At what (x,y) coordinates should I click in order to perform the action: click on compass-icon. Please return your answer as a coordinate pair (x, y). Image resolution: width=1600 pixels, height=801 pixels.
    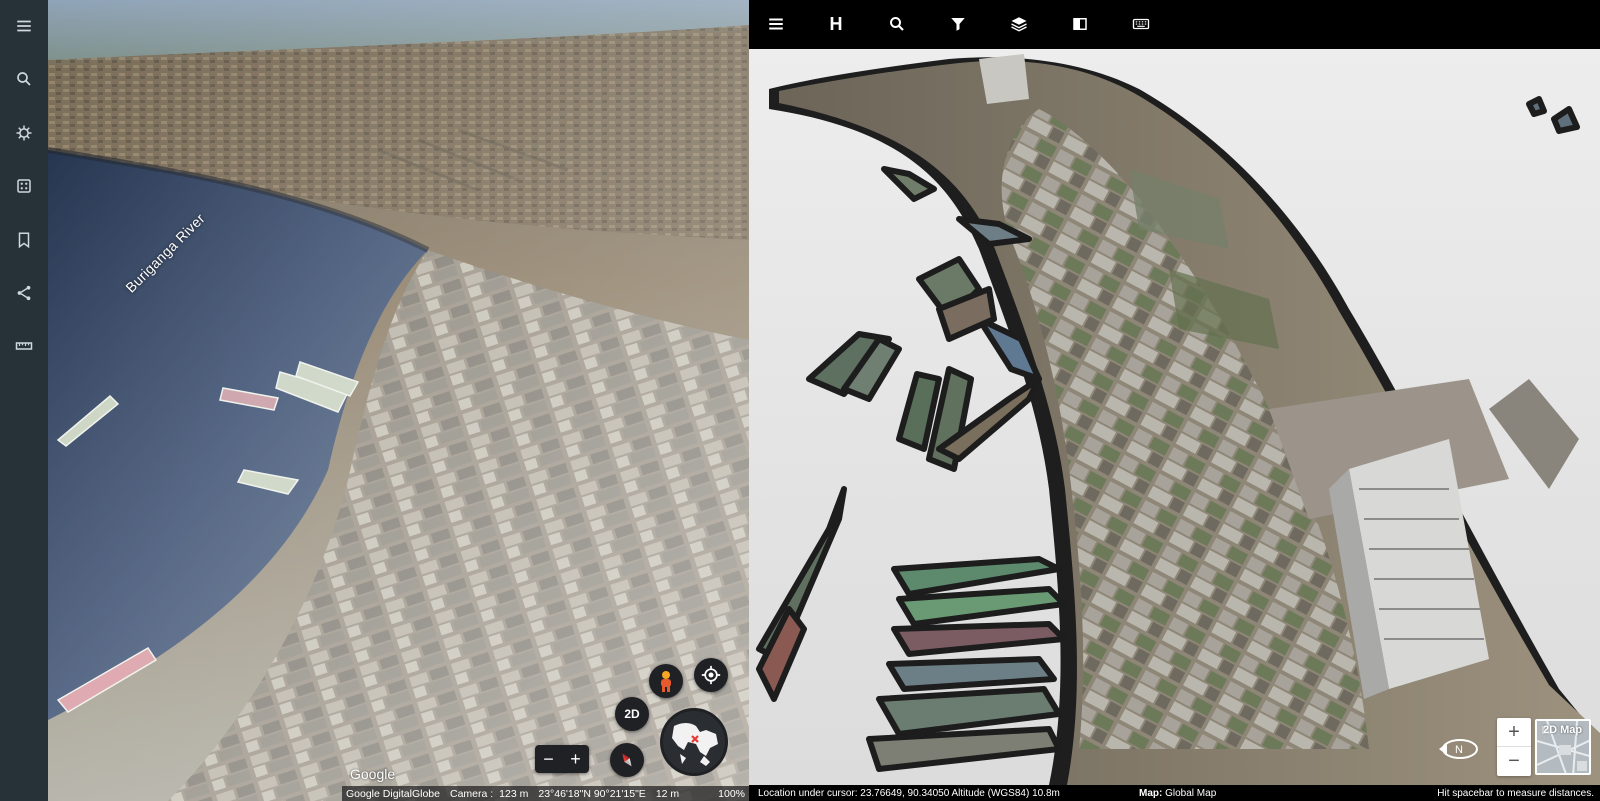
    Looking at the image, I should click on (627, 760).